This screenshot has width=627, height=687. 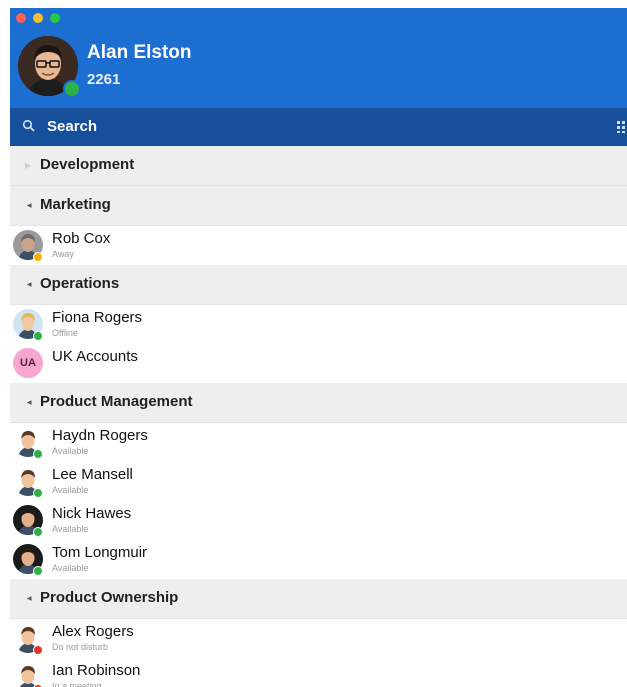 I want to click on window-controls, so click(x=38, y=18).